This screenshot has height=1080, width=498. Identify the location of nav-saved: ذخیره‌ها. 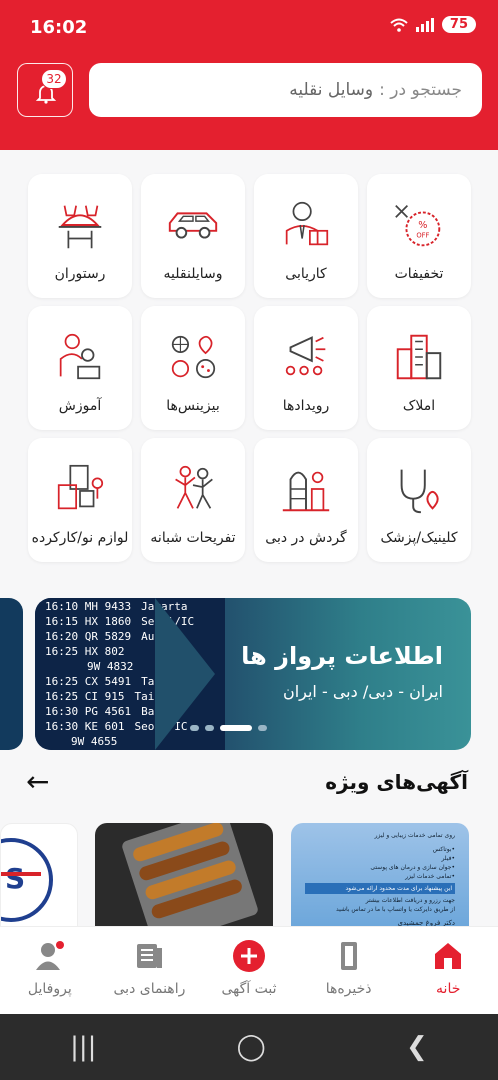
(349, 970).